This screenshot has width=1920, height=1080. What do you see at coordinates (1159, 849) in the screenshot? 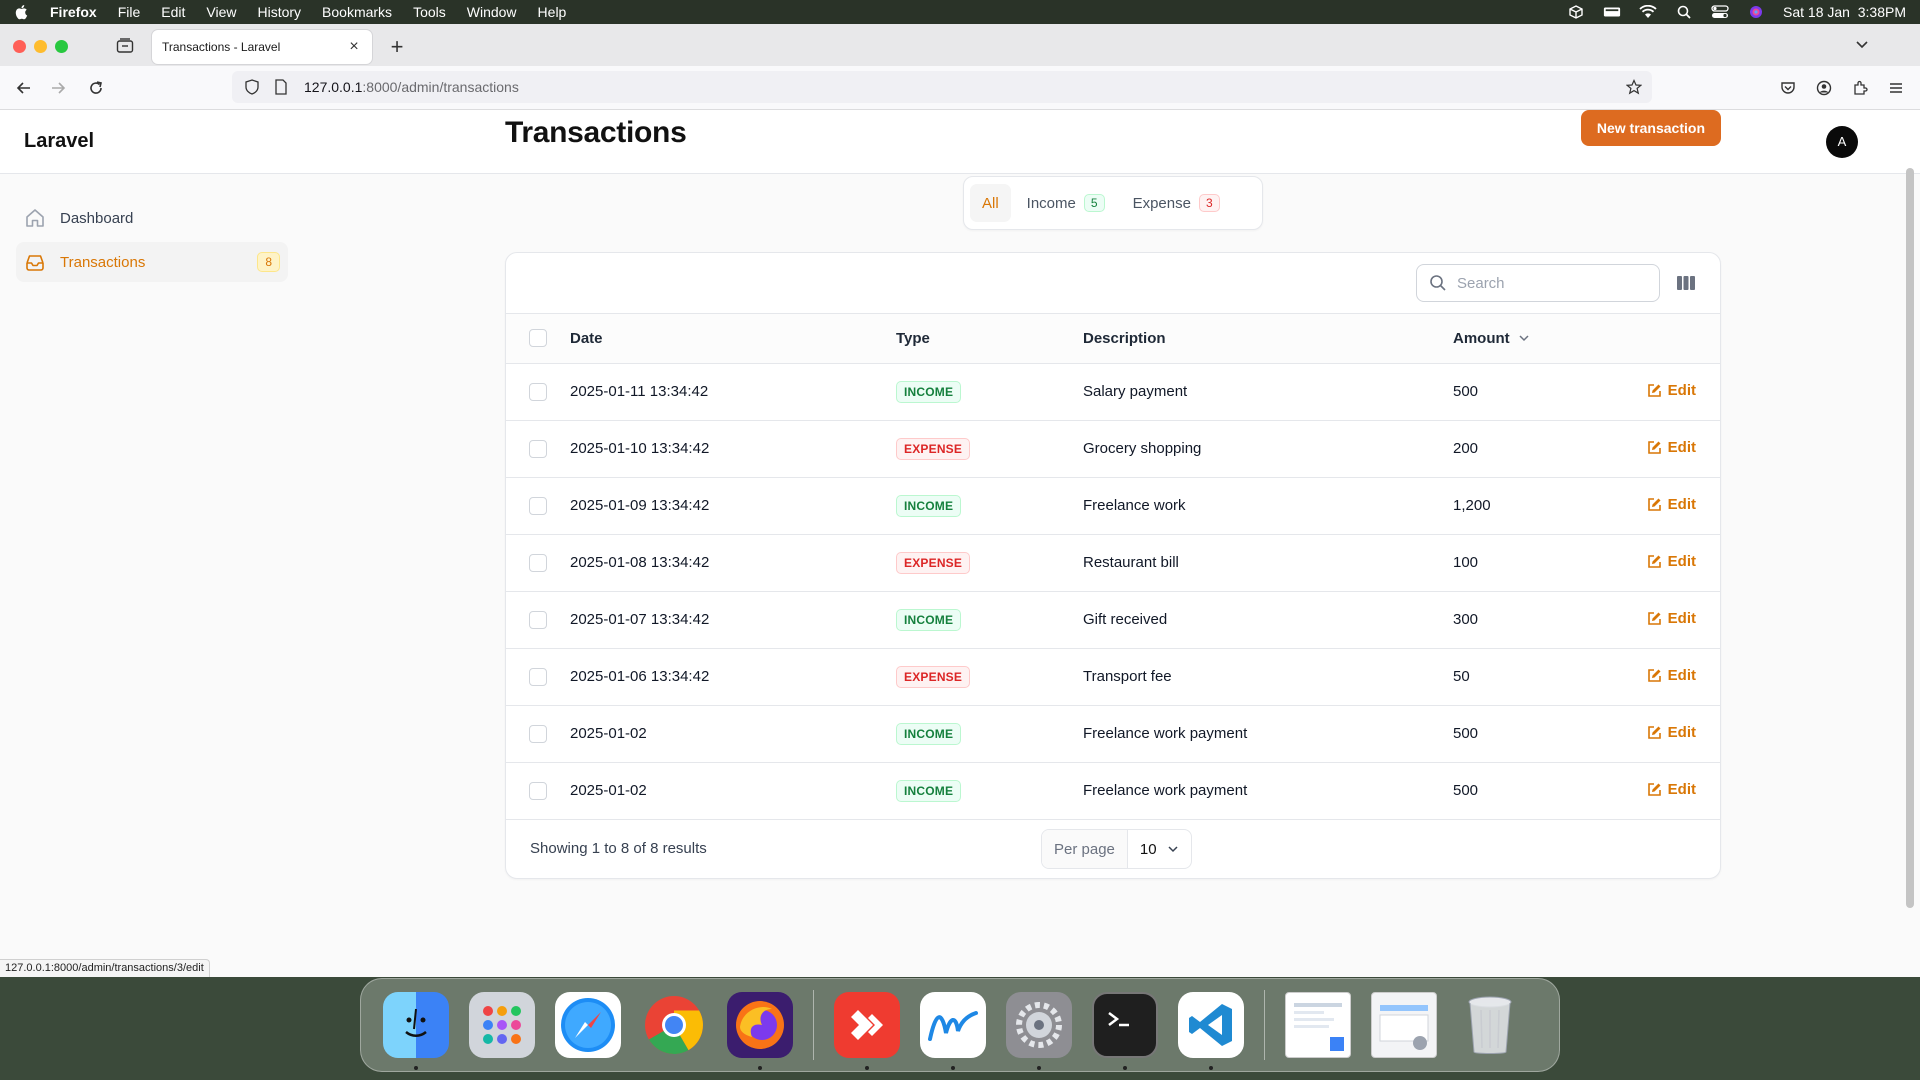
I see `per-page-value: 10` at bounding box center [1159, 849].